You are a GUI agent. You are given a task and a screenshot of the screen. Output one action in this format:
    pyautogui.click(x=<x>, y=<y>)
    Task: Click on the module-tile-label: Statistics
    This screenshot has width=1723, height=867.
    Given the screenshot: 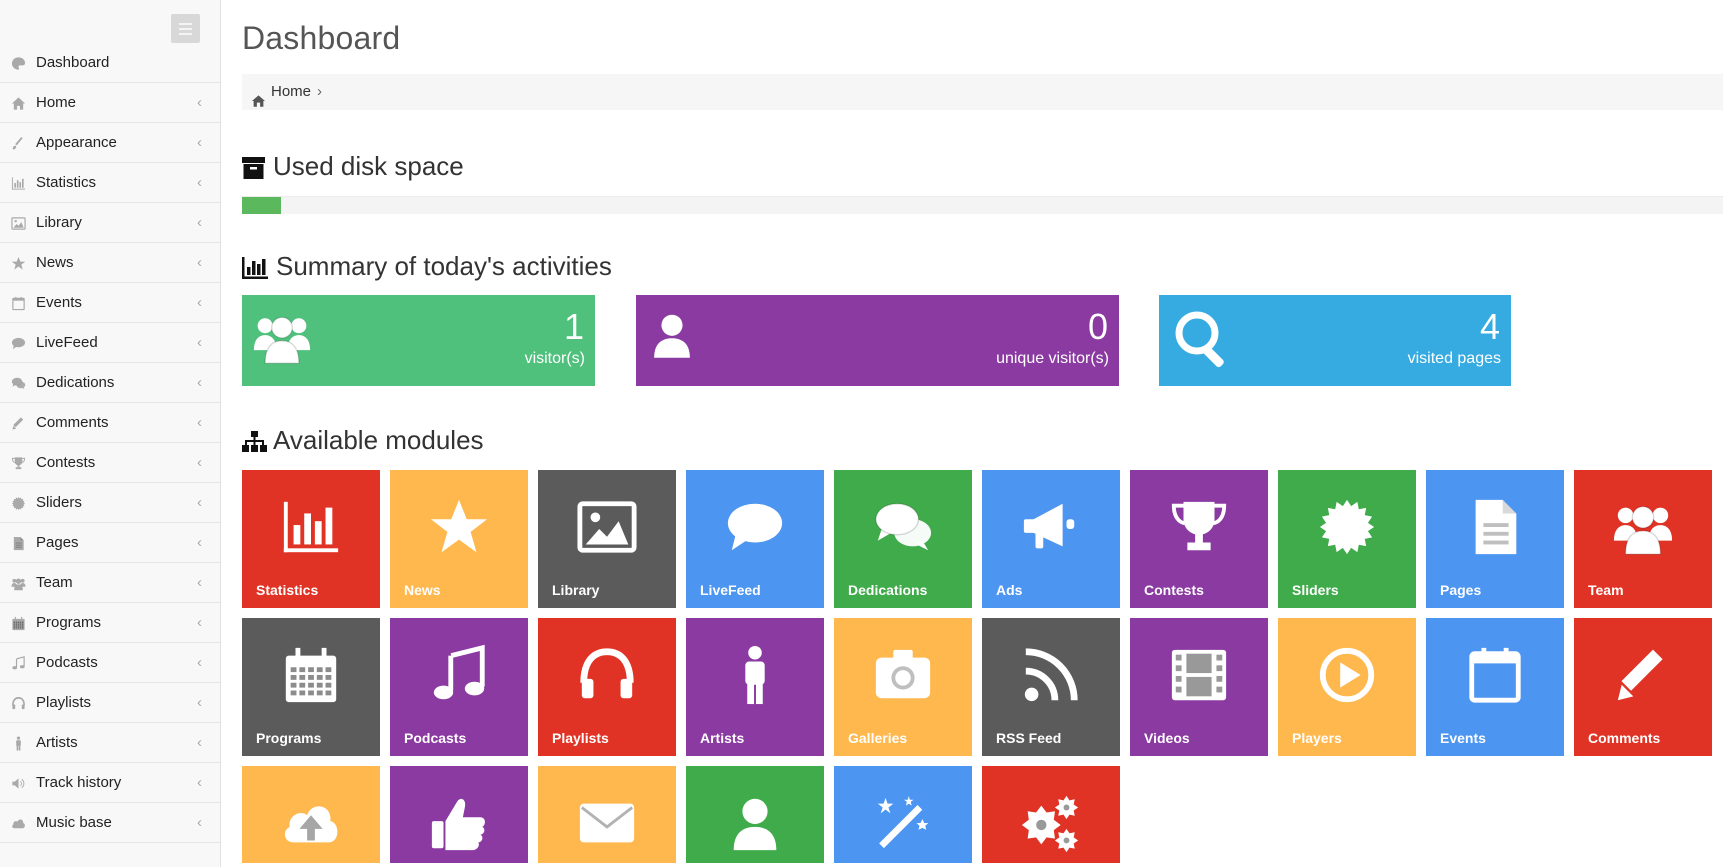 What is the action you would take?
    pyautogui.click(x=287, y=590)
    